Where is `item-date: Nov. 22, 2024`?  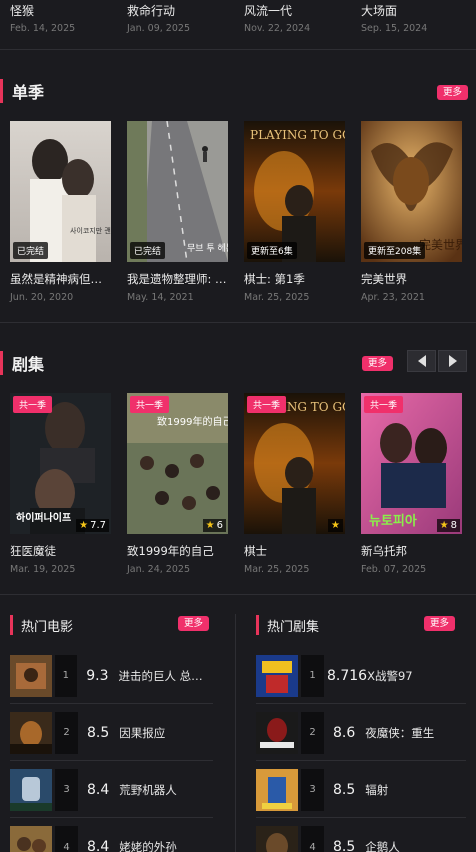 item-date: Nov. 22, 2024 is located at coordinates (277, 28).